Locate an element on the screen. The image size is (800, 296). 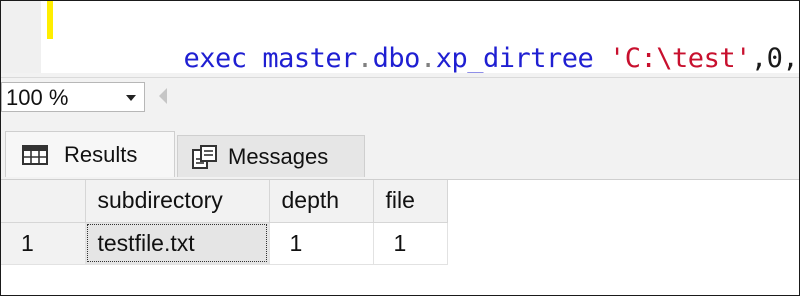
chevron-down-icon is located at coordinates (131, 98).